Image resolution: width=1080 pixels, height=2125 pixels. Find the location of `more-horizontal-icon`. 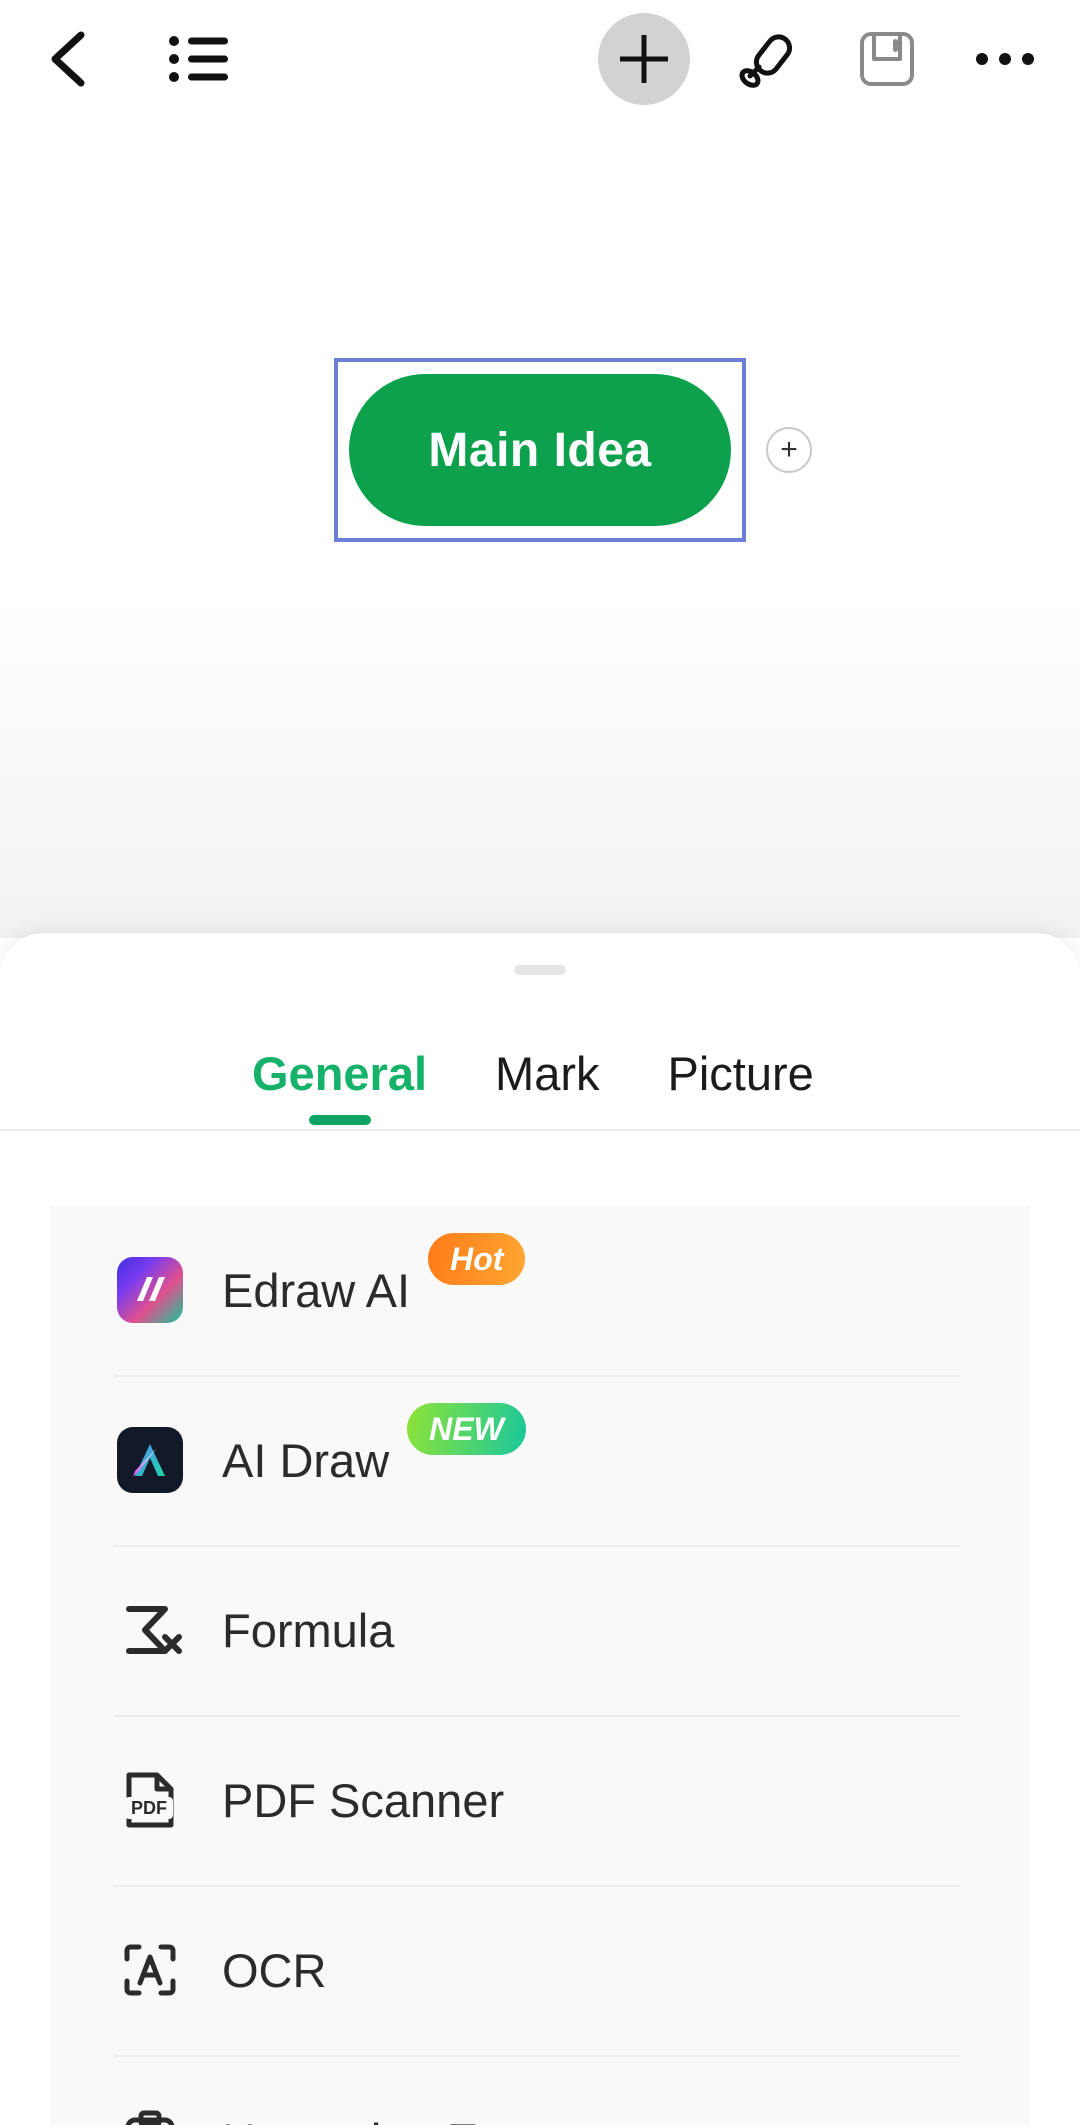

more-horizontal-icon is located at coordinates (1005, 59).